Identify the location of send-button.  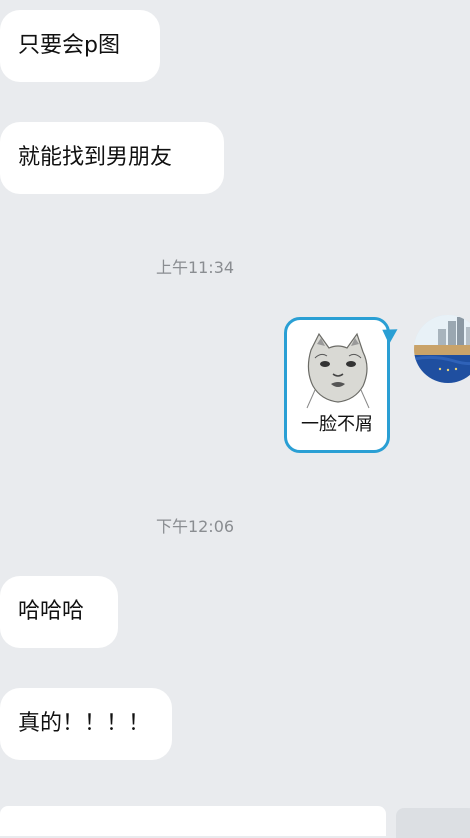
(433, 823).